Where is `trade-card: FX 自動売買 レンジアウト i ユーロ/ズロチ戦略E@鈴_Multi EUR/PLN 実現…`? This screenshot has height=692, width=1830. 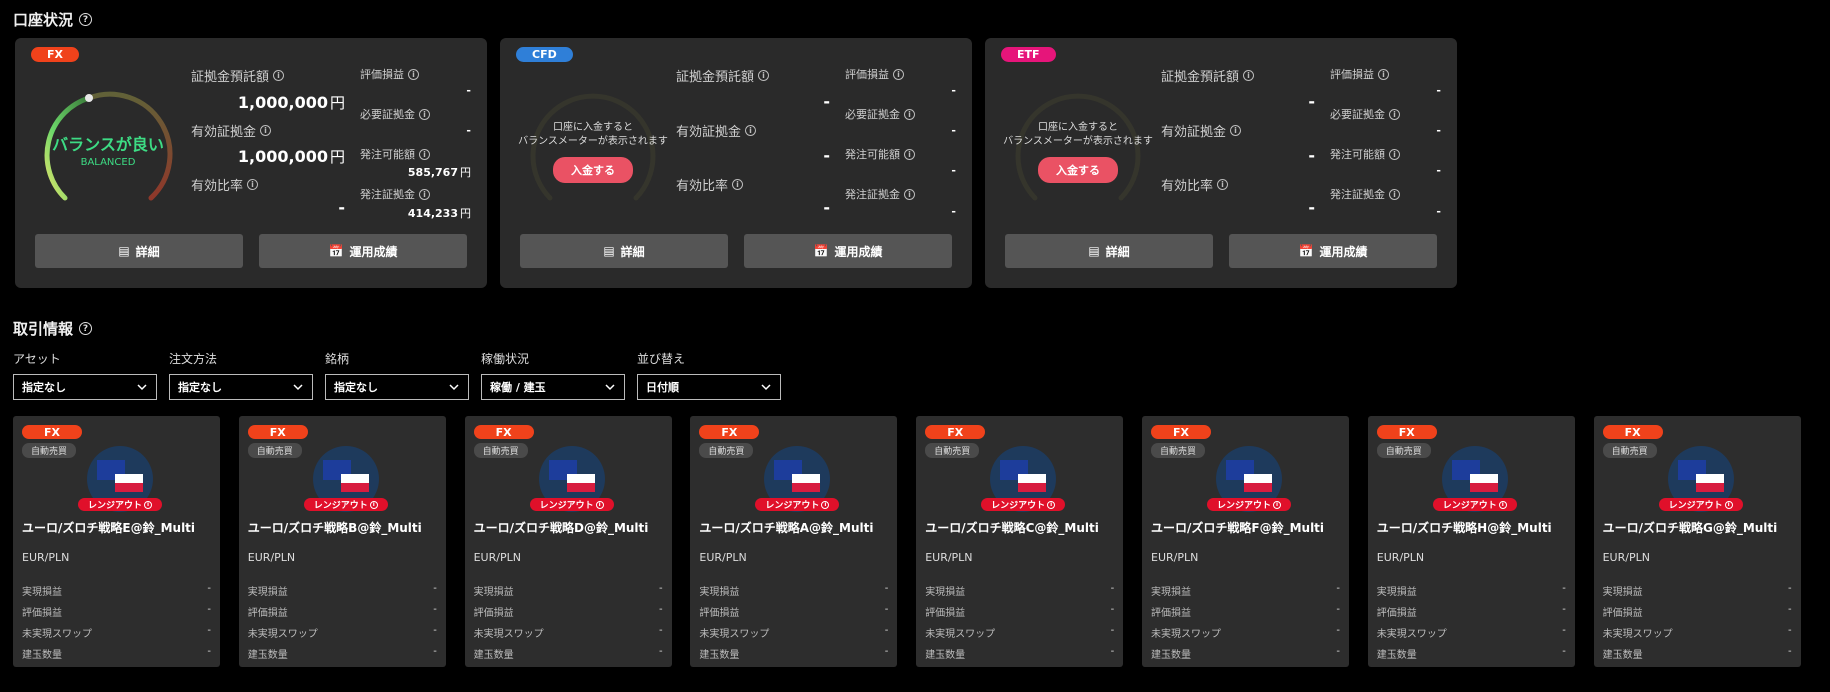
trade-card: FX 自動売買 レンジアウト i ユーロ/ズロチ戦略E@鈴_Multi EUR/PLN 実現… is located at coordinates (116, 541).